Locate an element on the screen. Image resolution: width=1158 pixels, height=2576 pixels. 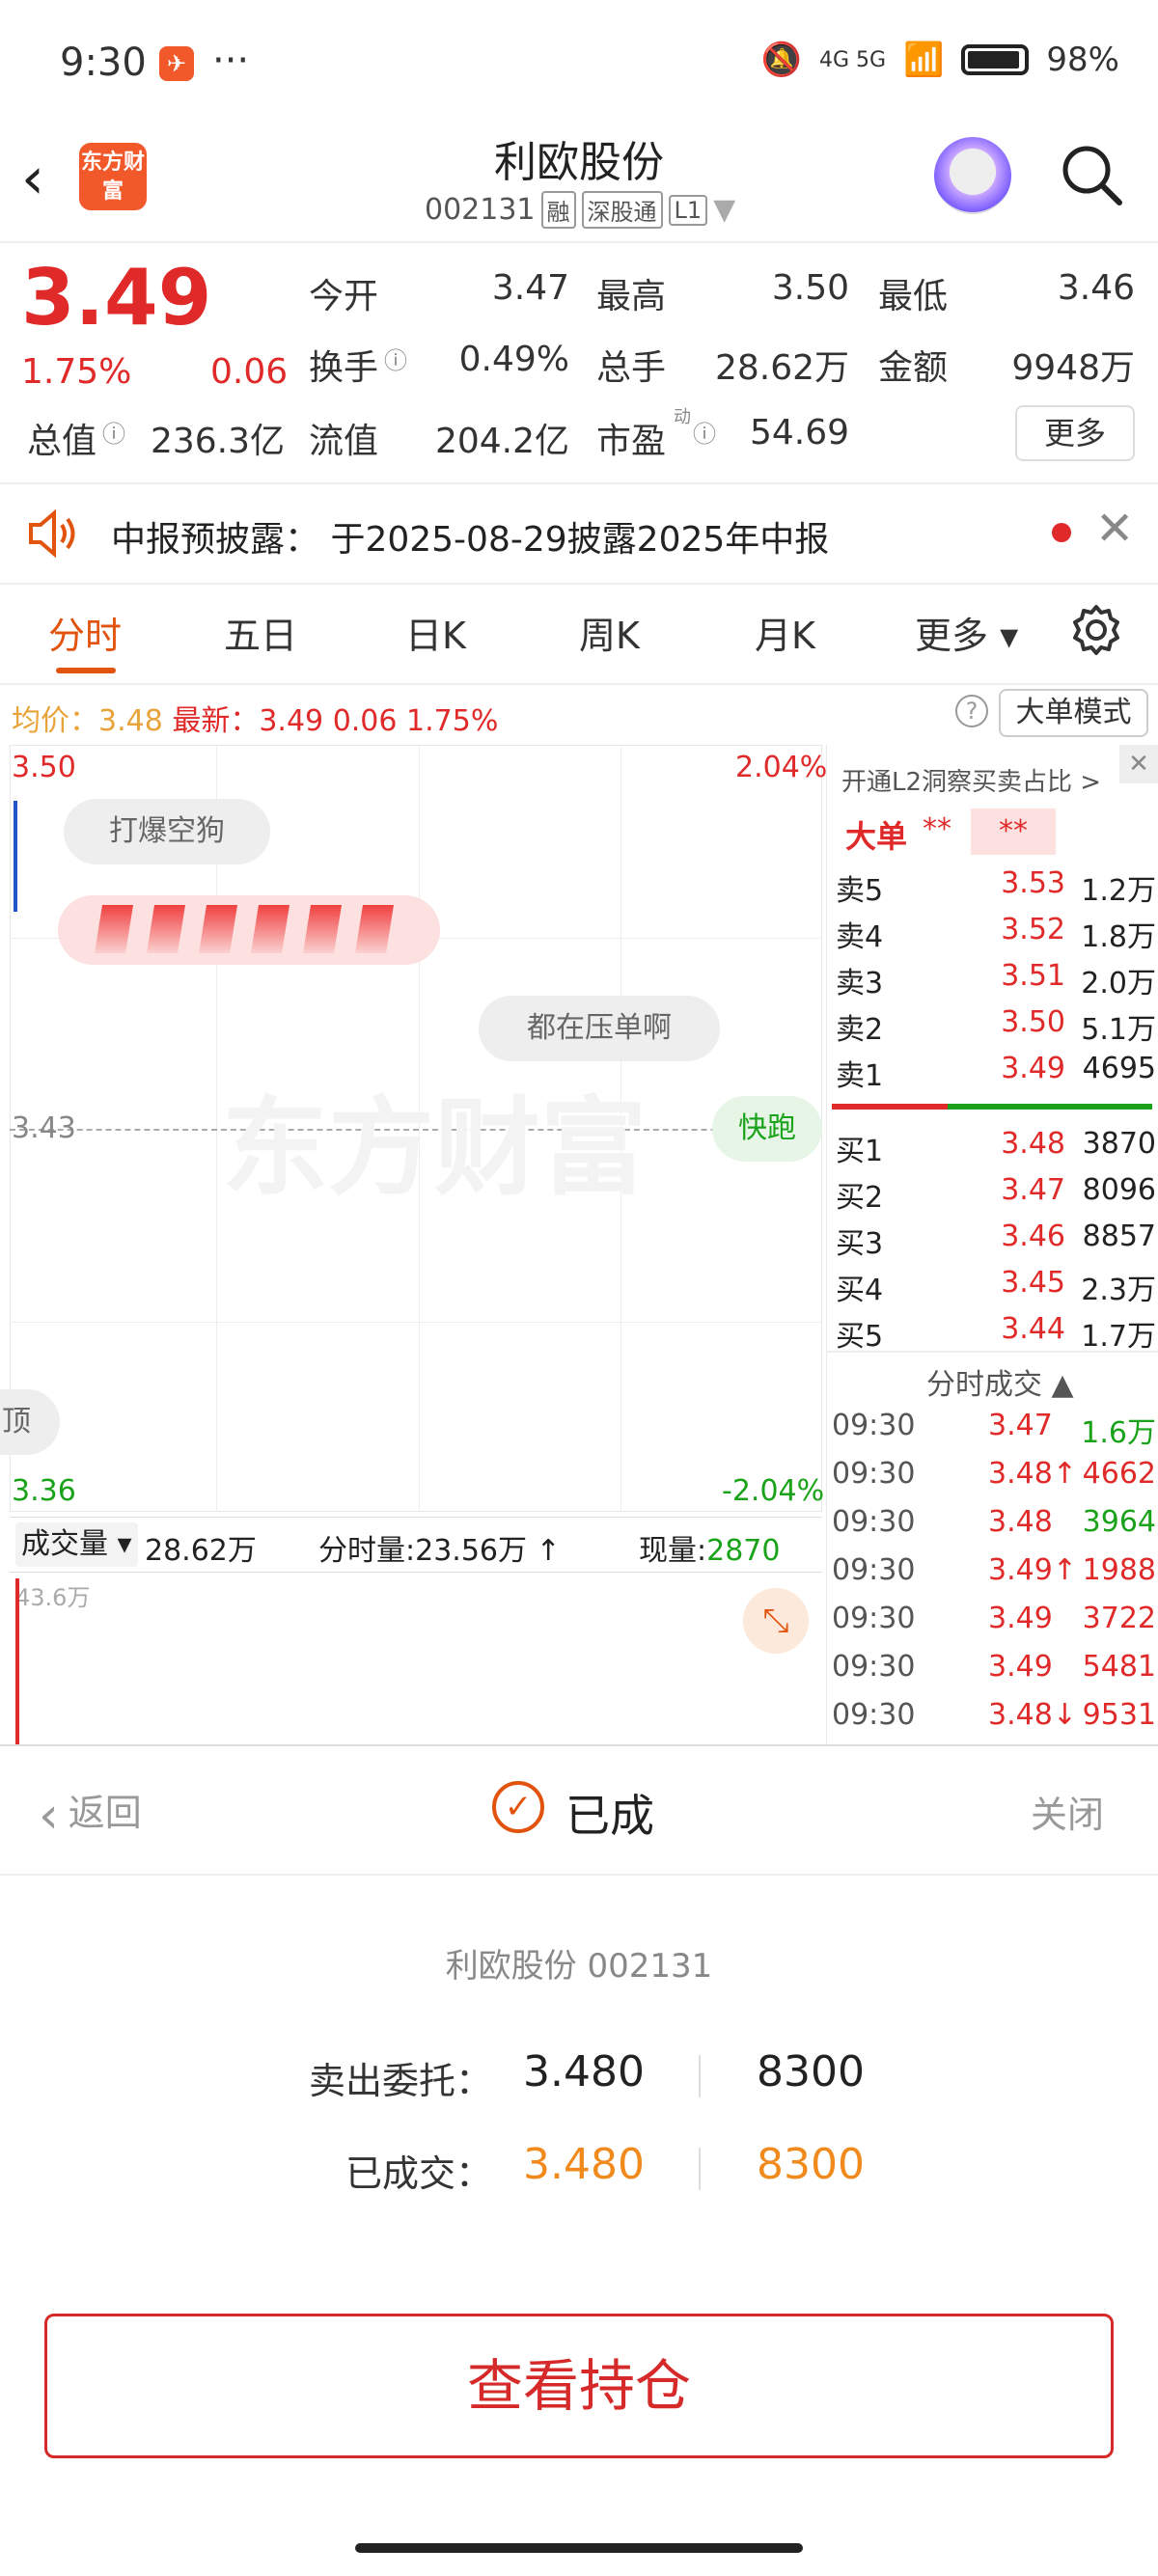
level-price: 3.45 is located at coordinates (1033, 1283).